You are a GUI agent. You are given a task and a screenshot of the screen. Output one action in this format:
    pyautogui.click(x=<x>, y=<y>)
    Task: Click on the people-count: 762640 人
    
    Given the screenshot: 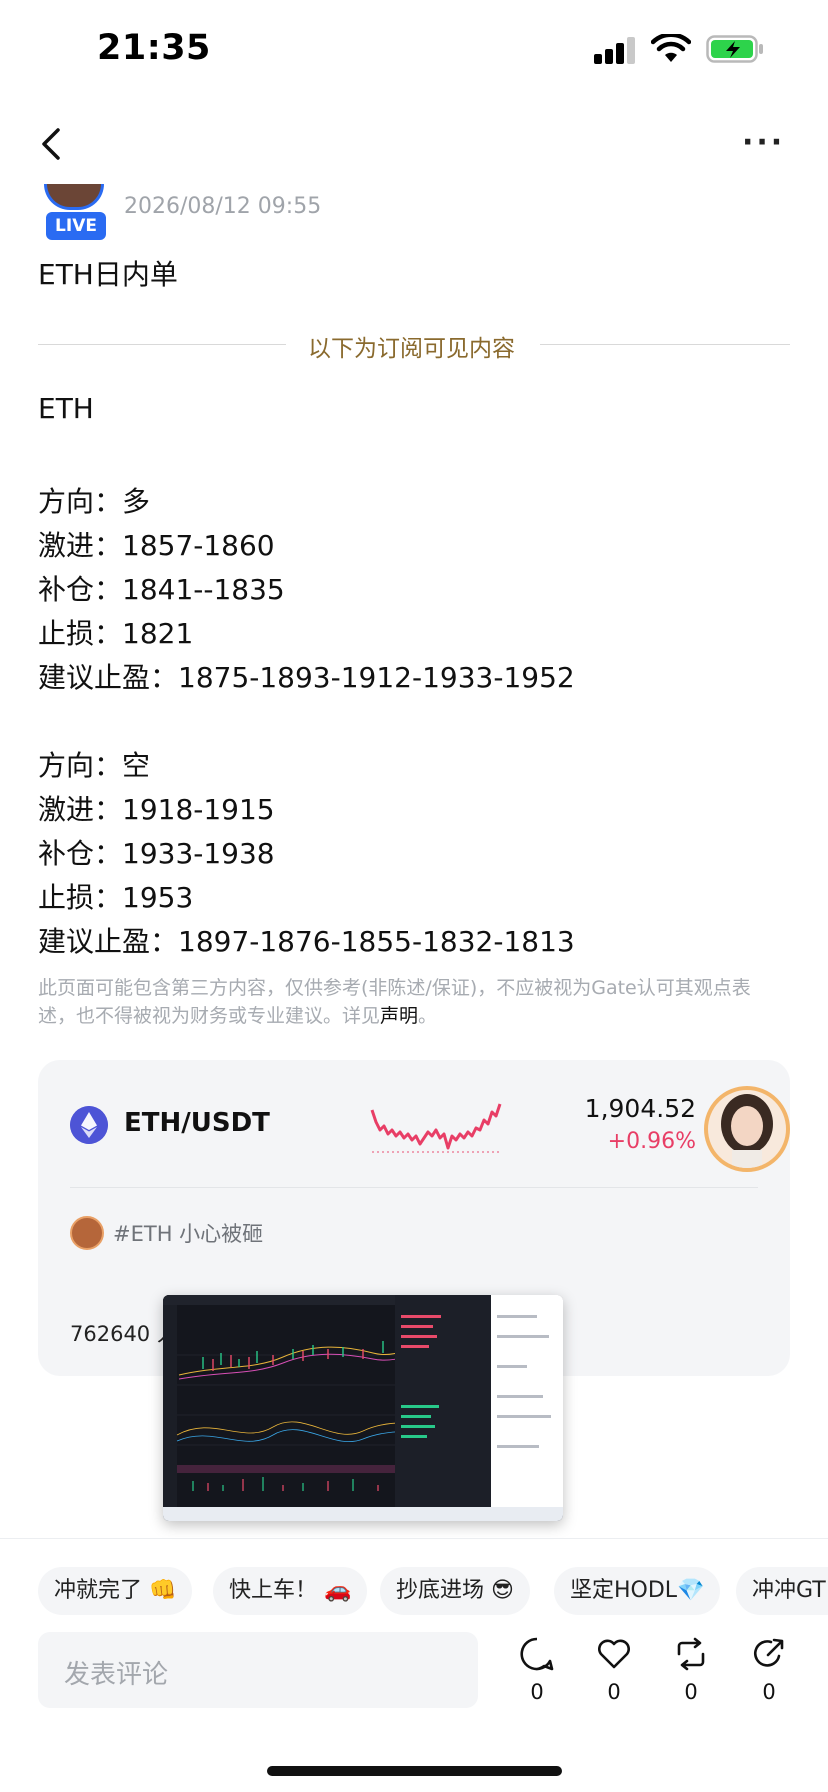 What is the action you would take?
    pyautogui.click(x=124, y=1334)
    